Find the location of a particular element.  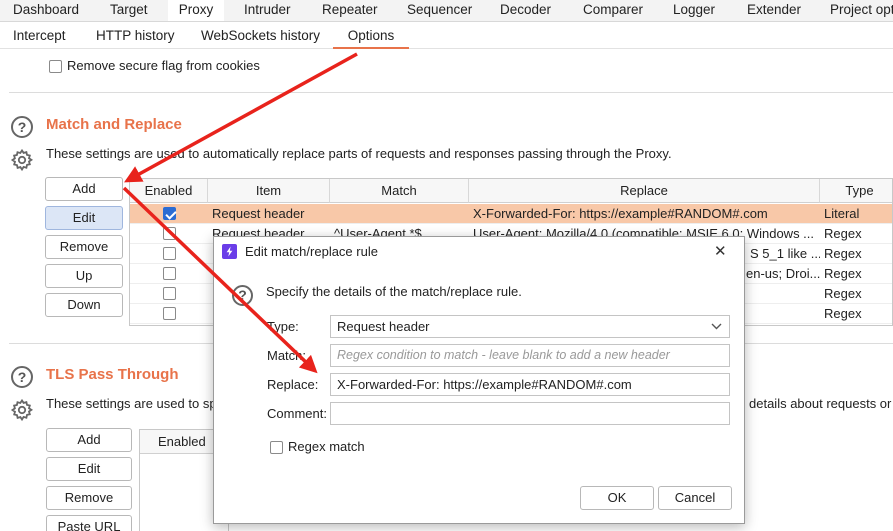

column-header-match: Match is located at coordinates (399, 191).